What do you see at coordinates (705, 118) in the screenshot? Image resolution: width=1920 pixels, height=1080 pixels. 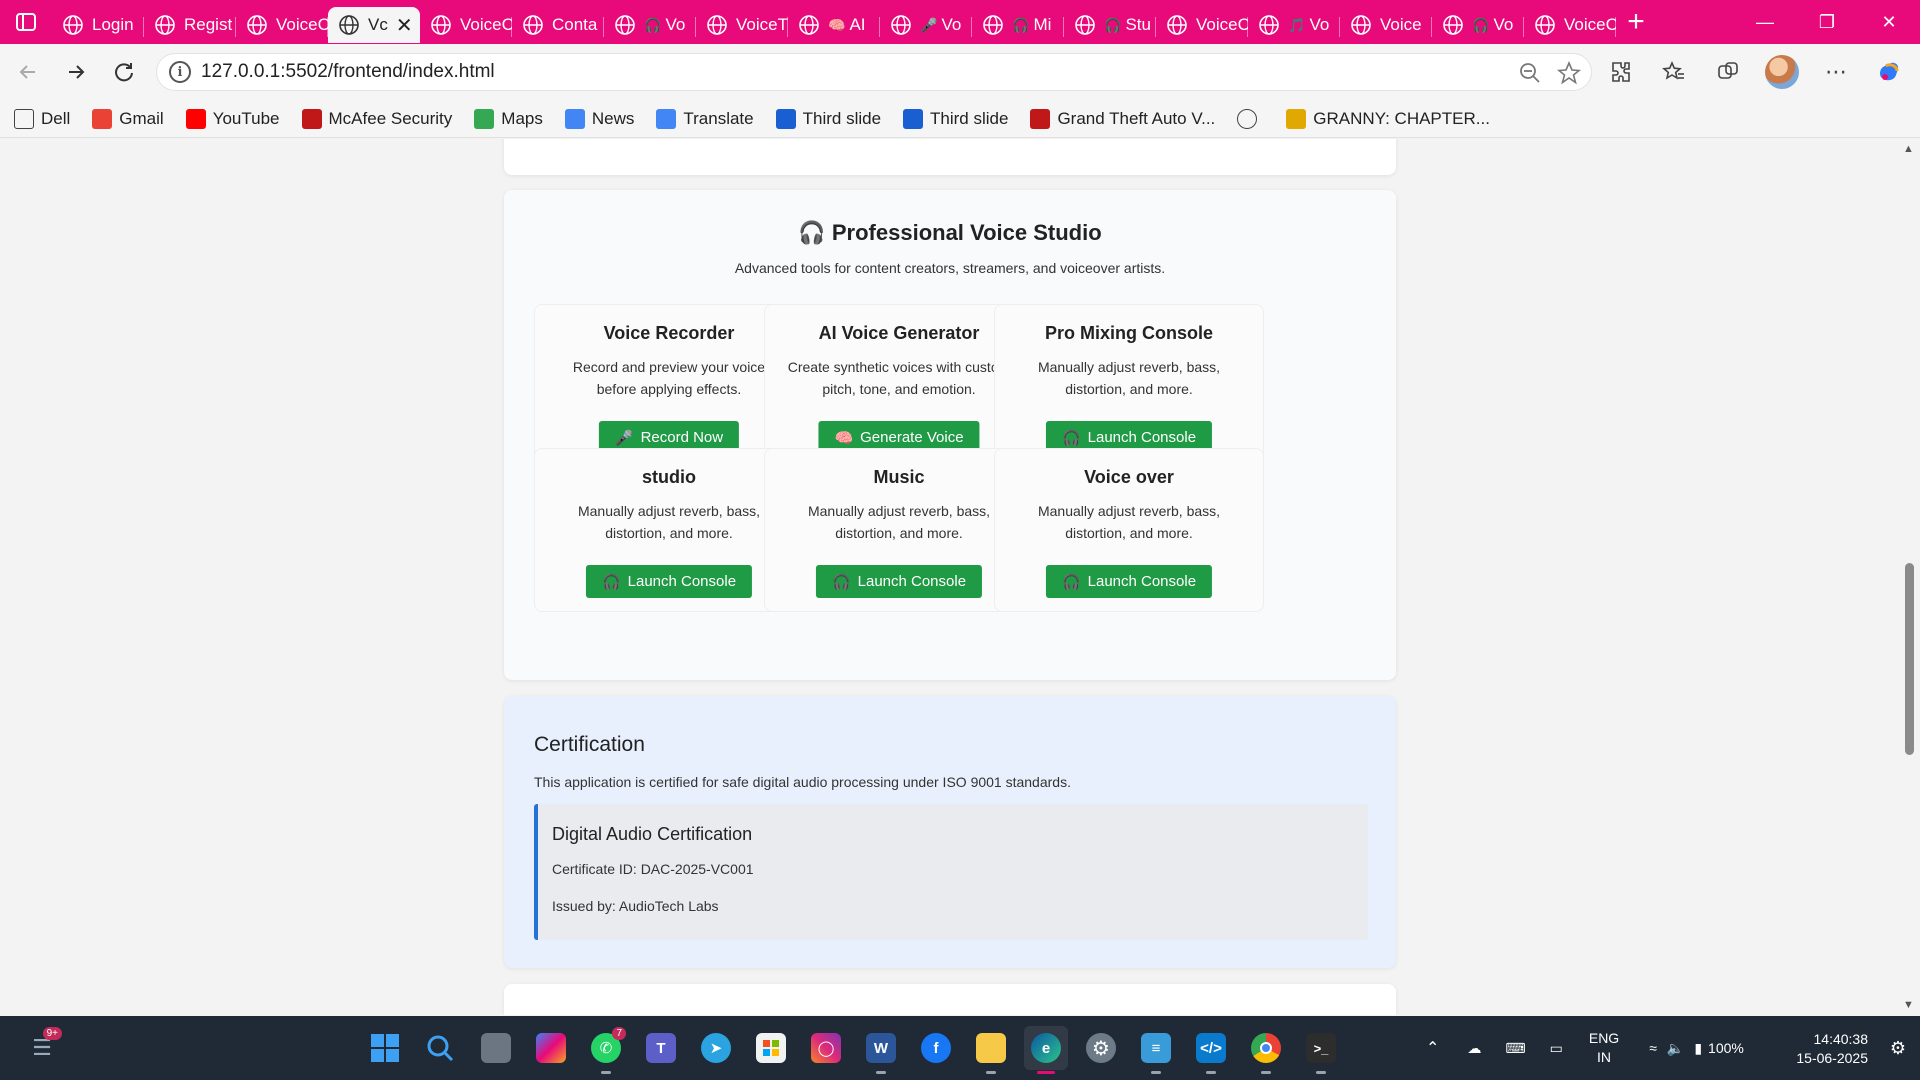 I see `bookmark-6: Translate` at bounding box center [705, 118].